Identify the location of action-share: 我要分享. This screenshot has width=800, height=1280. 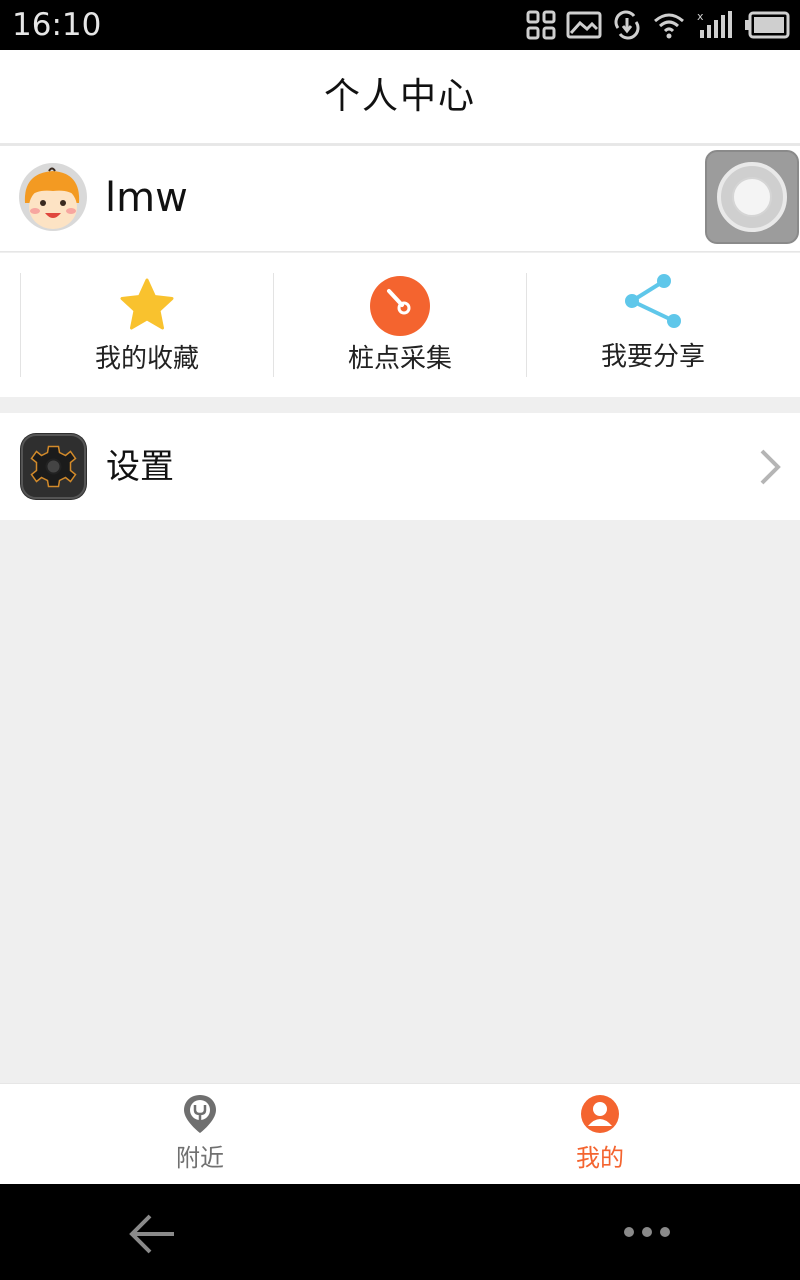
(652, 325).